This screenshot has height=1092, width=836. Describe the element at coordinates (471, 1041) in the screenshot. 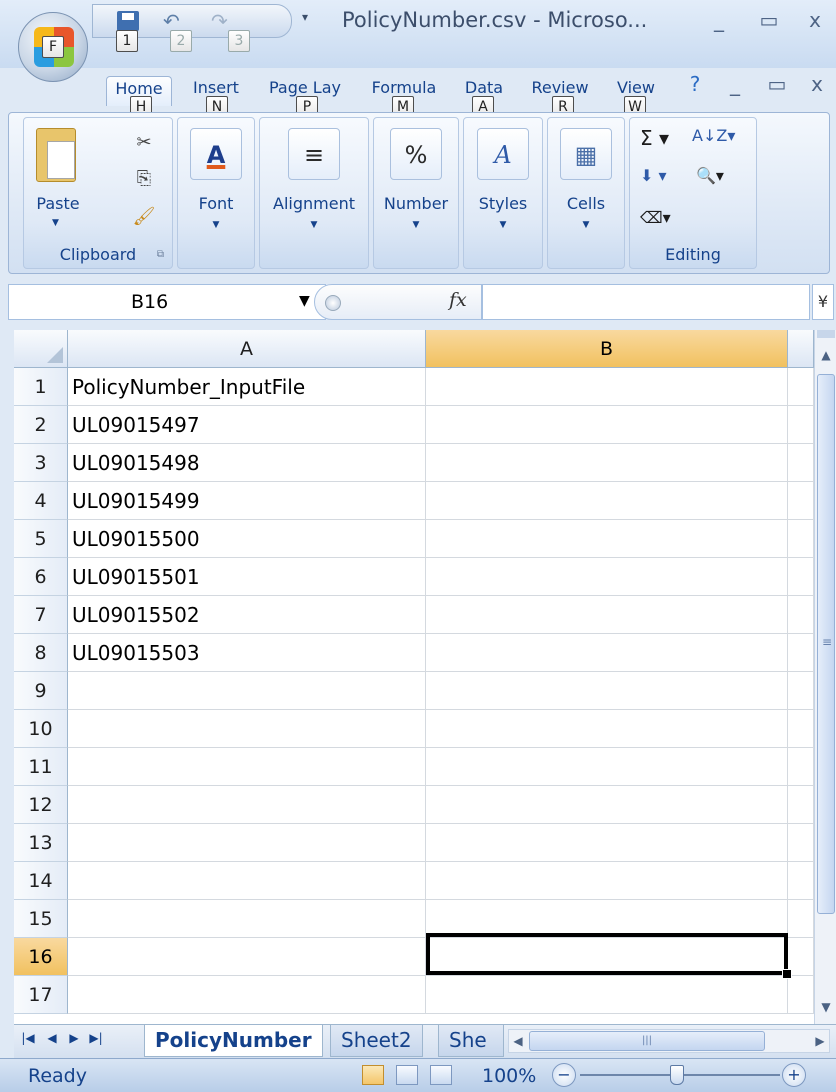

I see `sheet-tab-sheet3: She` at that location.